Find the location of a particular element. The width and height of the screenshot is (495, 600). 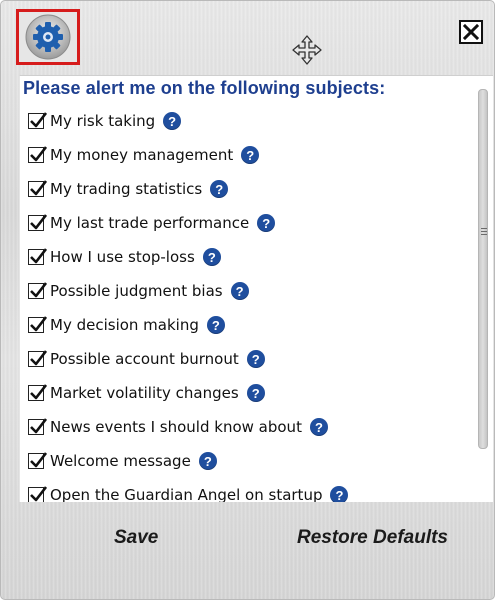

subject-item: Possible judgment bias? is located at coordinates (138, 291).